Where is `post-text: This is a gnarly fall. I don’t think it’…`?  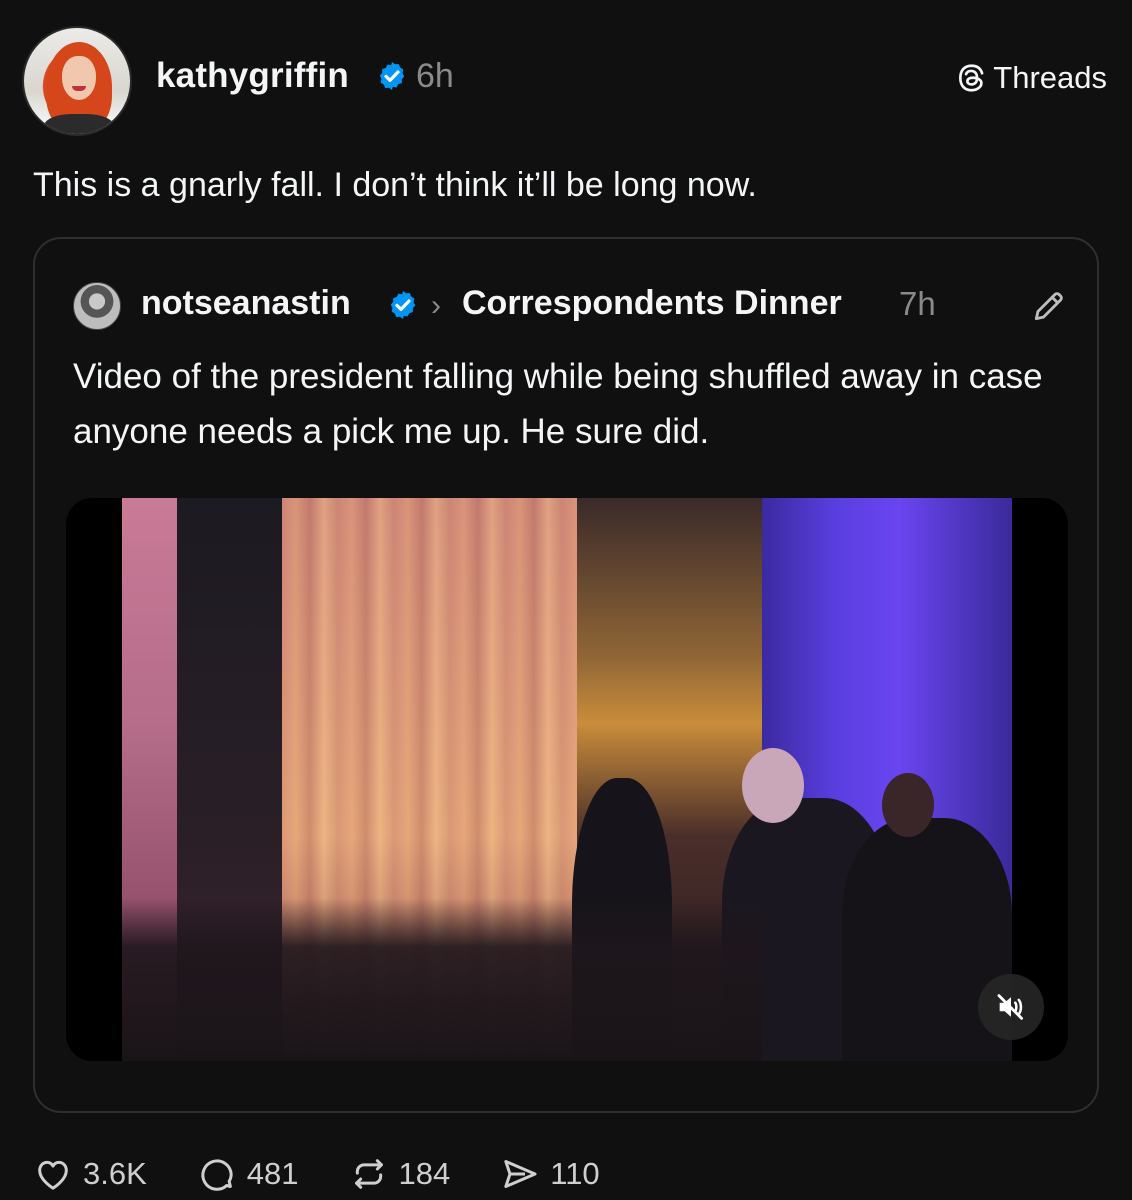 post-text: This is a gnarly fall. I don’t think it’… is located at coordinates (395, 185).